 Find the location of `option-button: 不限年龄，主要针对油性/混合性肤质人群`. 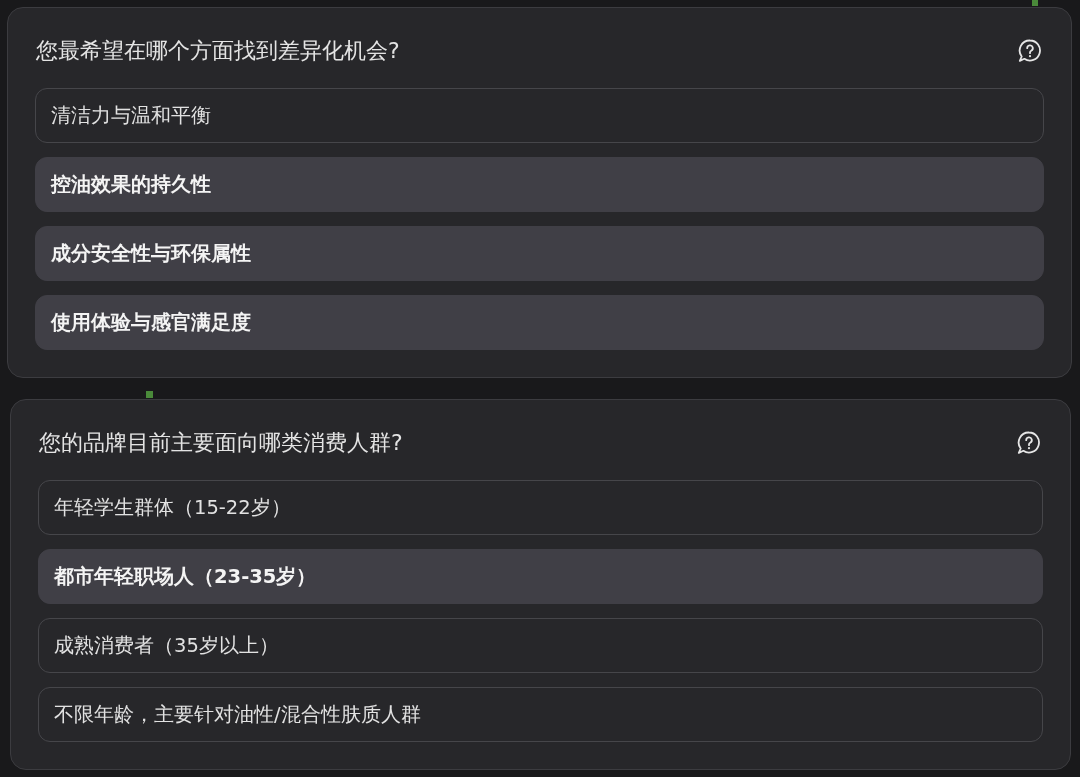

option-button: 不限年龄，主要针对油性/混合性肤质人群 is located at coordinates (540, 714).